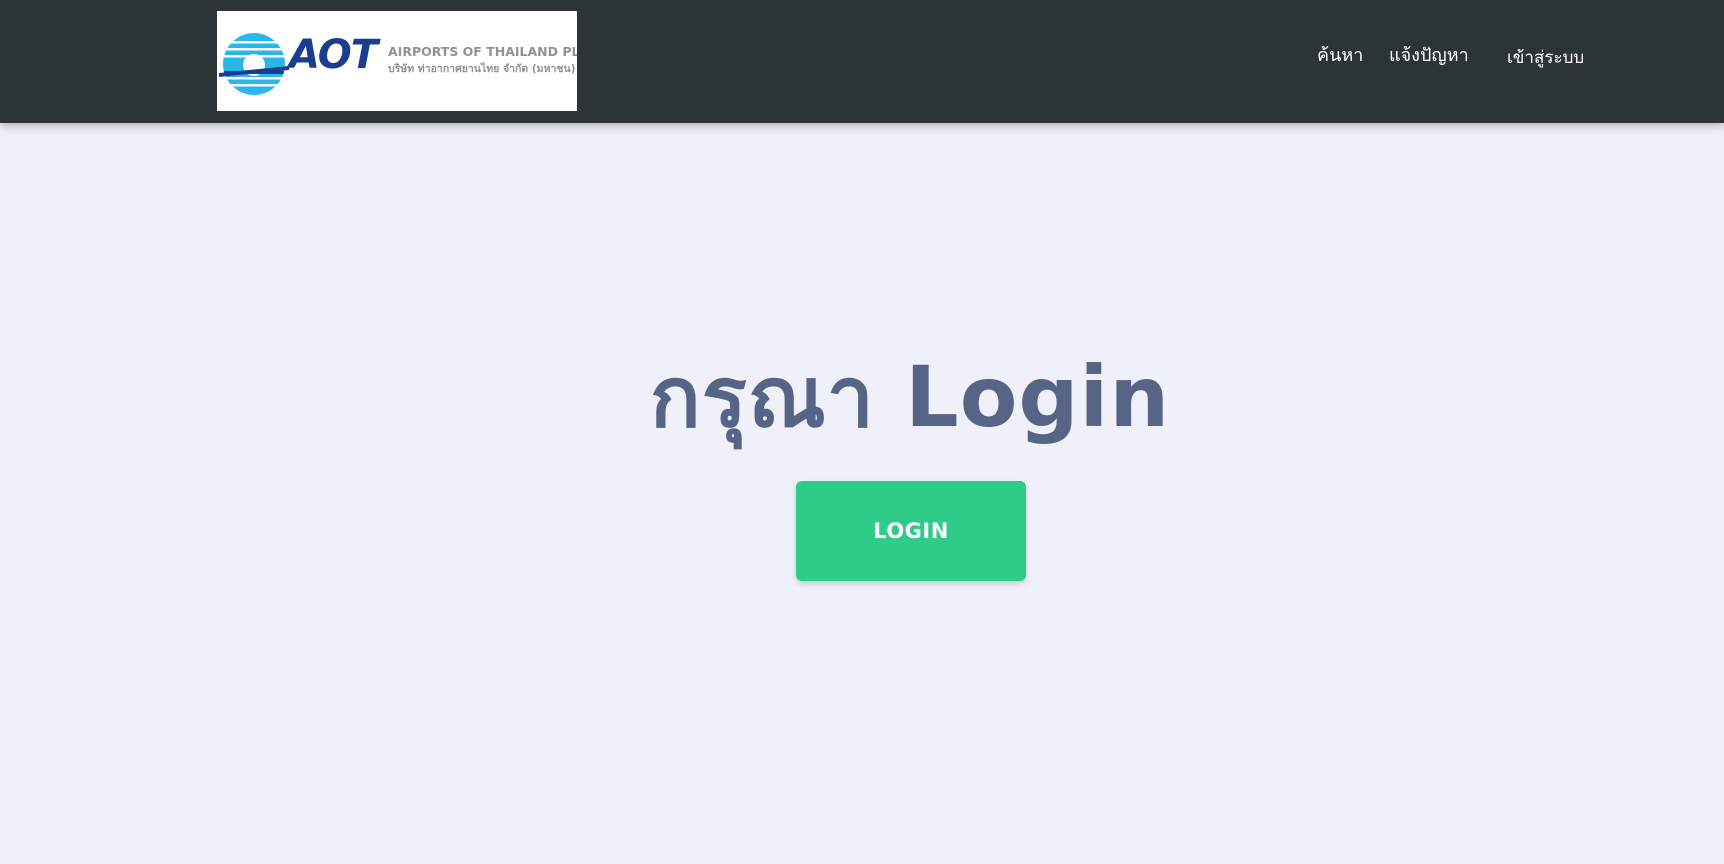 This screenshot has width=1724, height=864. What do you see at coordinates (333, 55) in the screenshot?
I see `logo-brand-text: AOT` at bounding box center [333, 55].